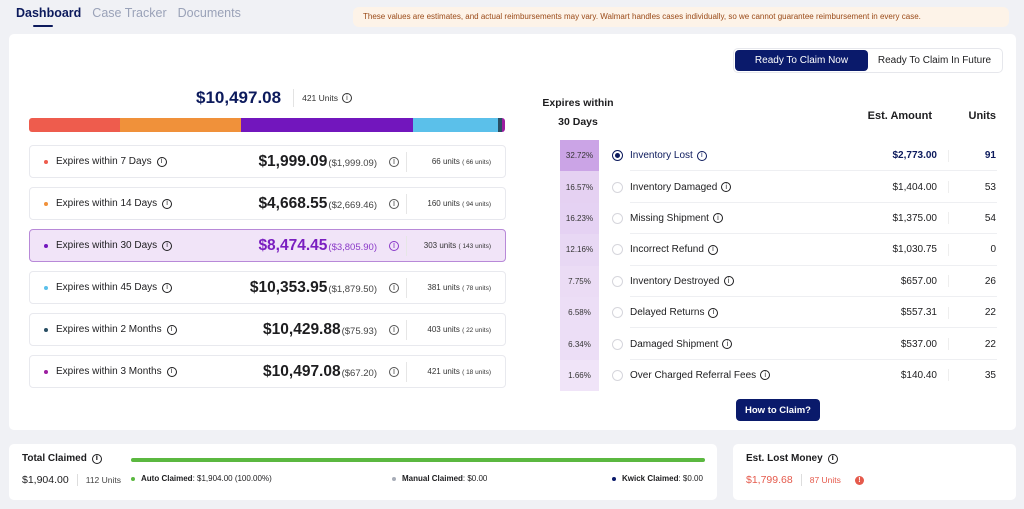 The width and height of the screenshot is (1024, 509). What do you see at coordinates (990, 156) in the screenshot?
I see `category-units: 91` at bounding box center [990, 156].